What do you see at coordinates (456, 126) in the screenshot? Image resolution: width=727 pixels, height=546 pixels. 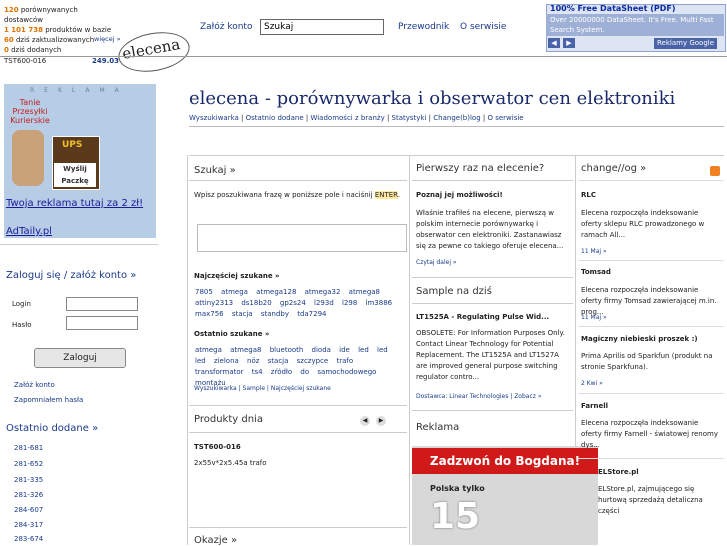 I see `crumb-divider` at bounding box center [456, 126].